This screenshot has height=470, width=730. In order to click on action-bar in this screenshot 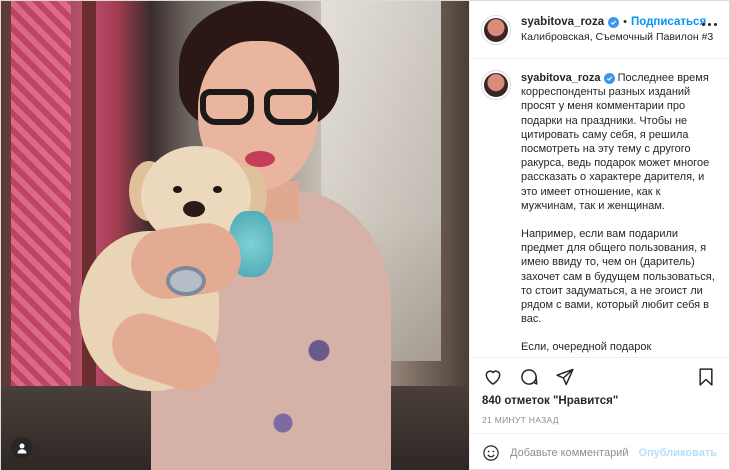, I will do `click(599, 376)`.